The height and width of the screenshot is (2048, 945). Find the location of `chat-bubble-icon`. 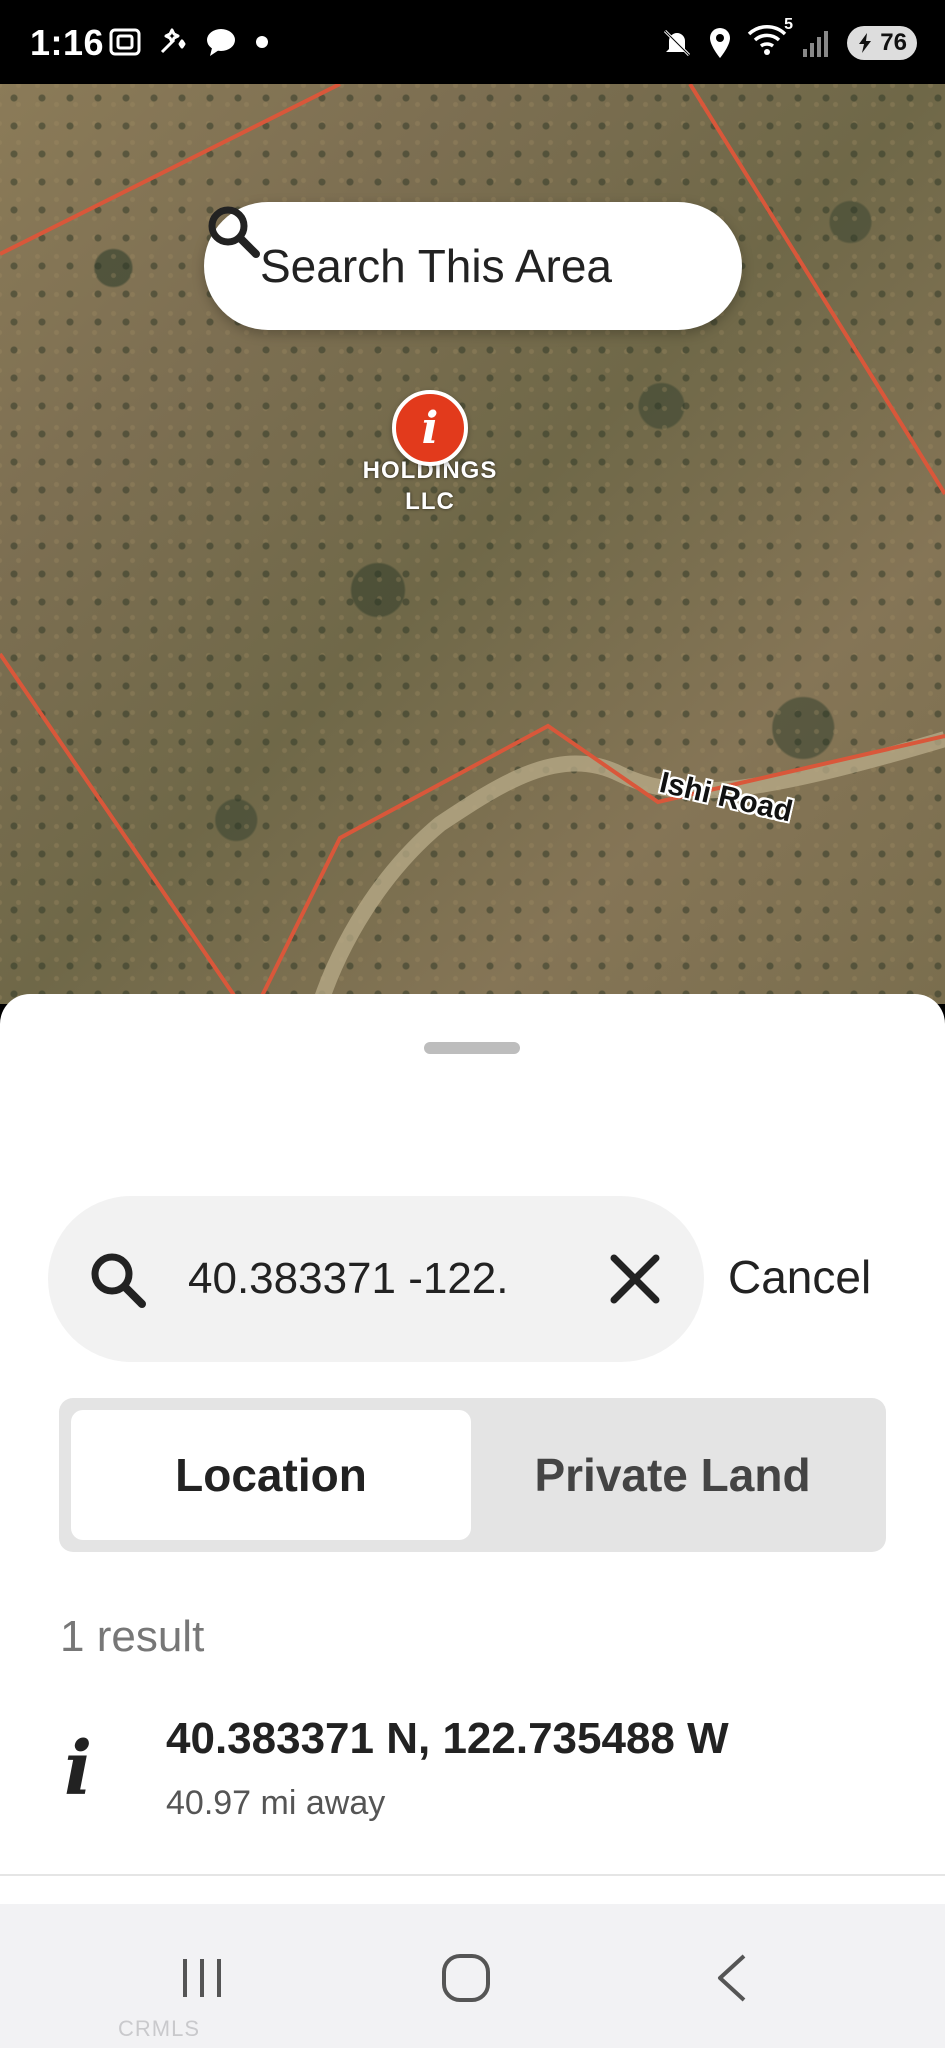

chat-bubble-icon is located at coordinates (221, 42).